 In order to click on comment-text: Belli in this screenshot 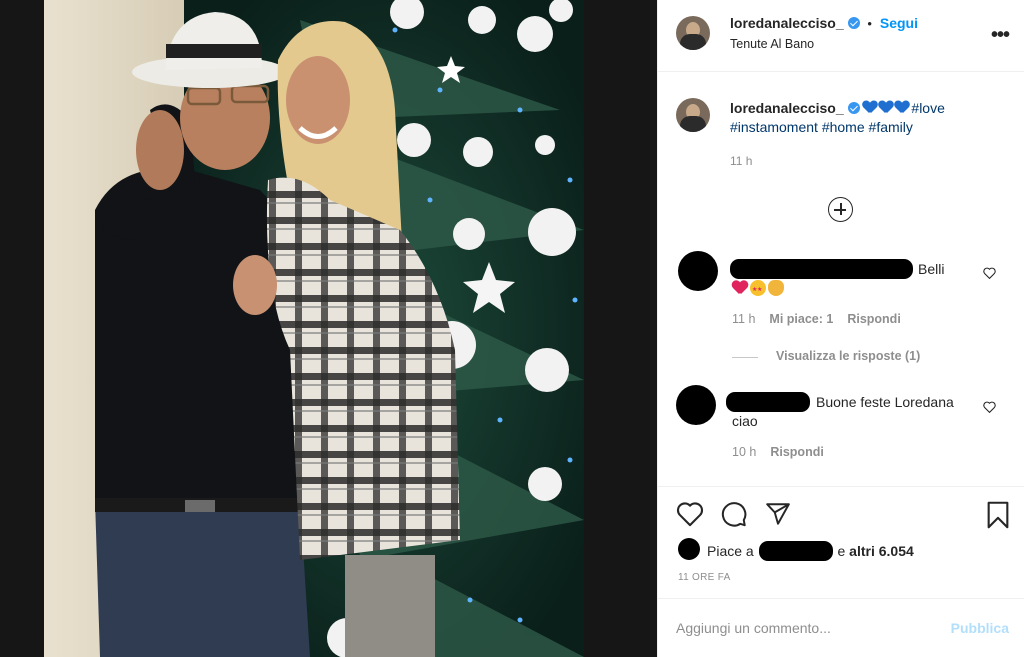, I will do `click(931, 269)`.